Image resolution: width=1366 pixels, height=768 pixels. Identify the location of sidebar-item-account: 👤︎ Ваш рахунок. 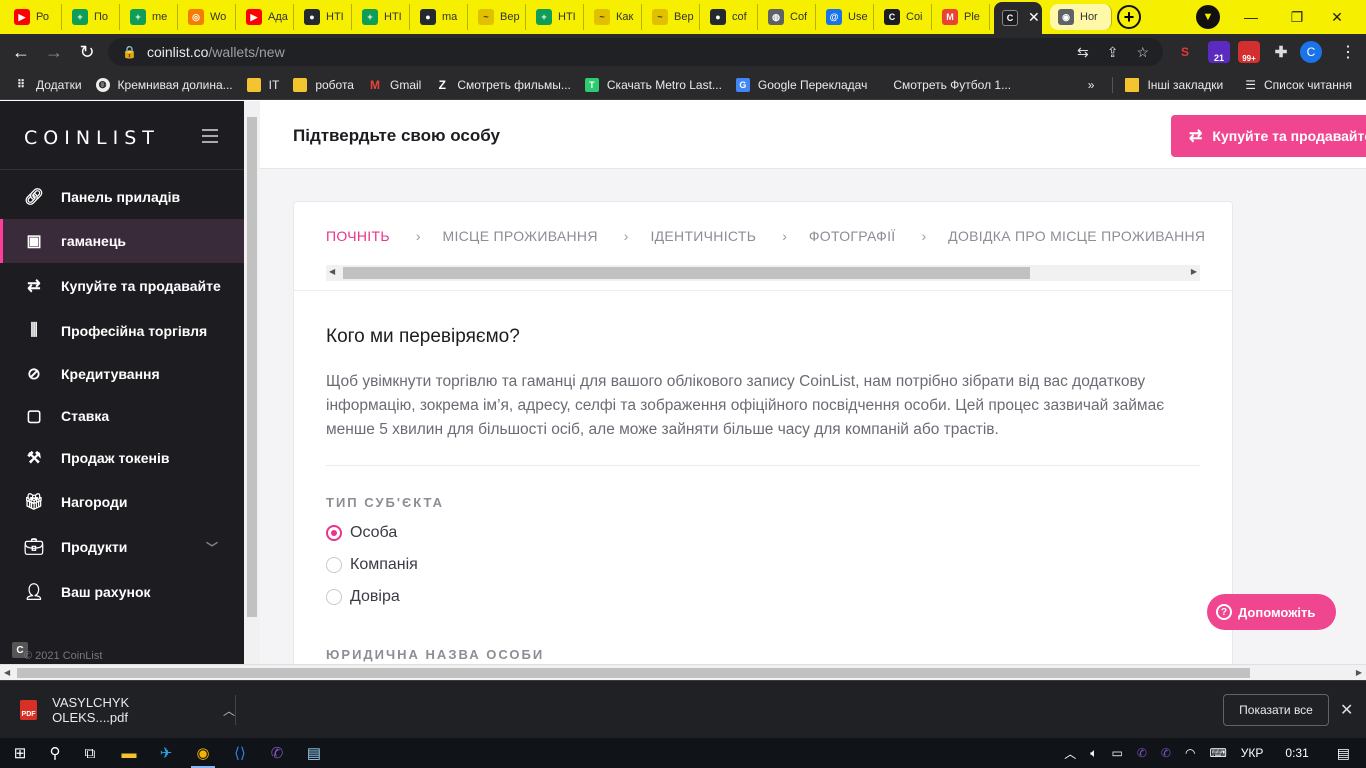
(122, 592).